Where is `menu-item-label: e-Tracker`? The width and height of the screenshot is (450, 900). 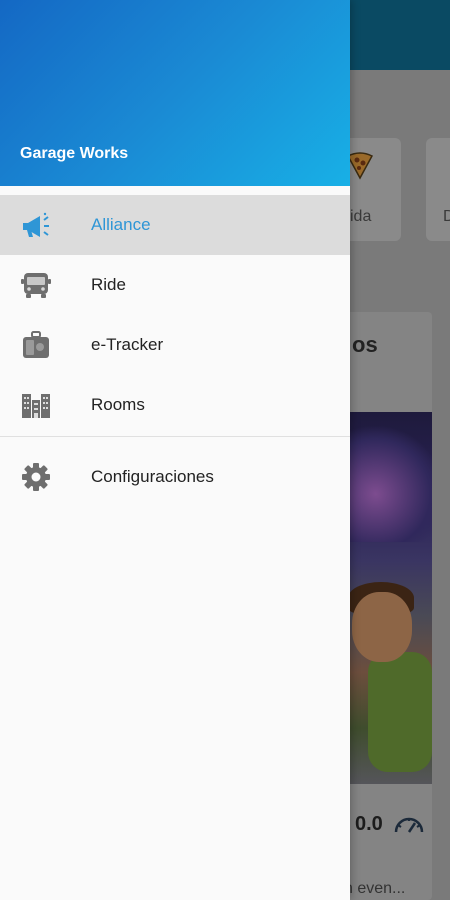 menu-item-label: e-Tracker is located at coordinates (127, 344).